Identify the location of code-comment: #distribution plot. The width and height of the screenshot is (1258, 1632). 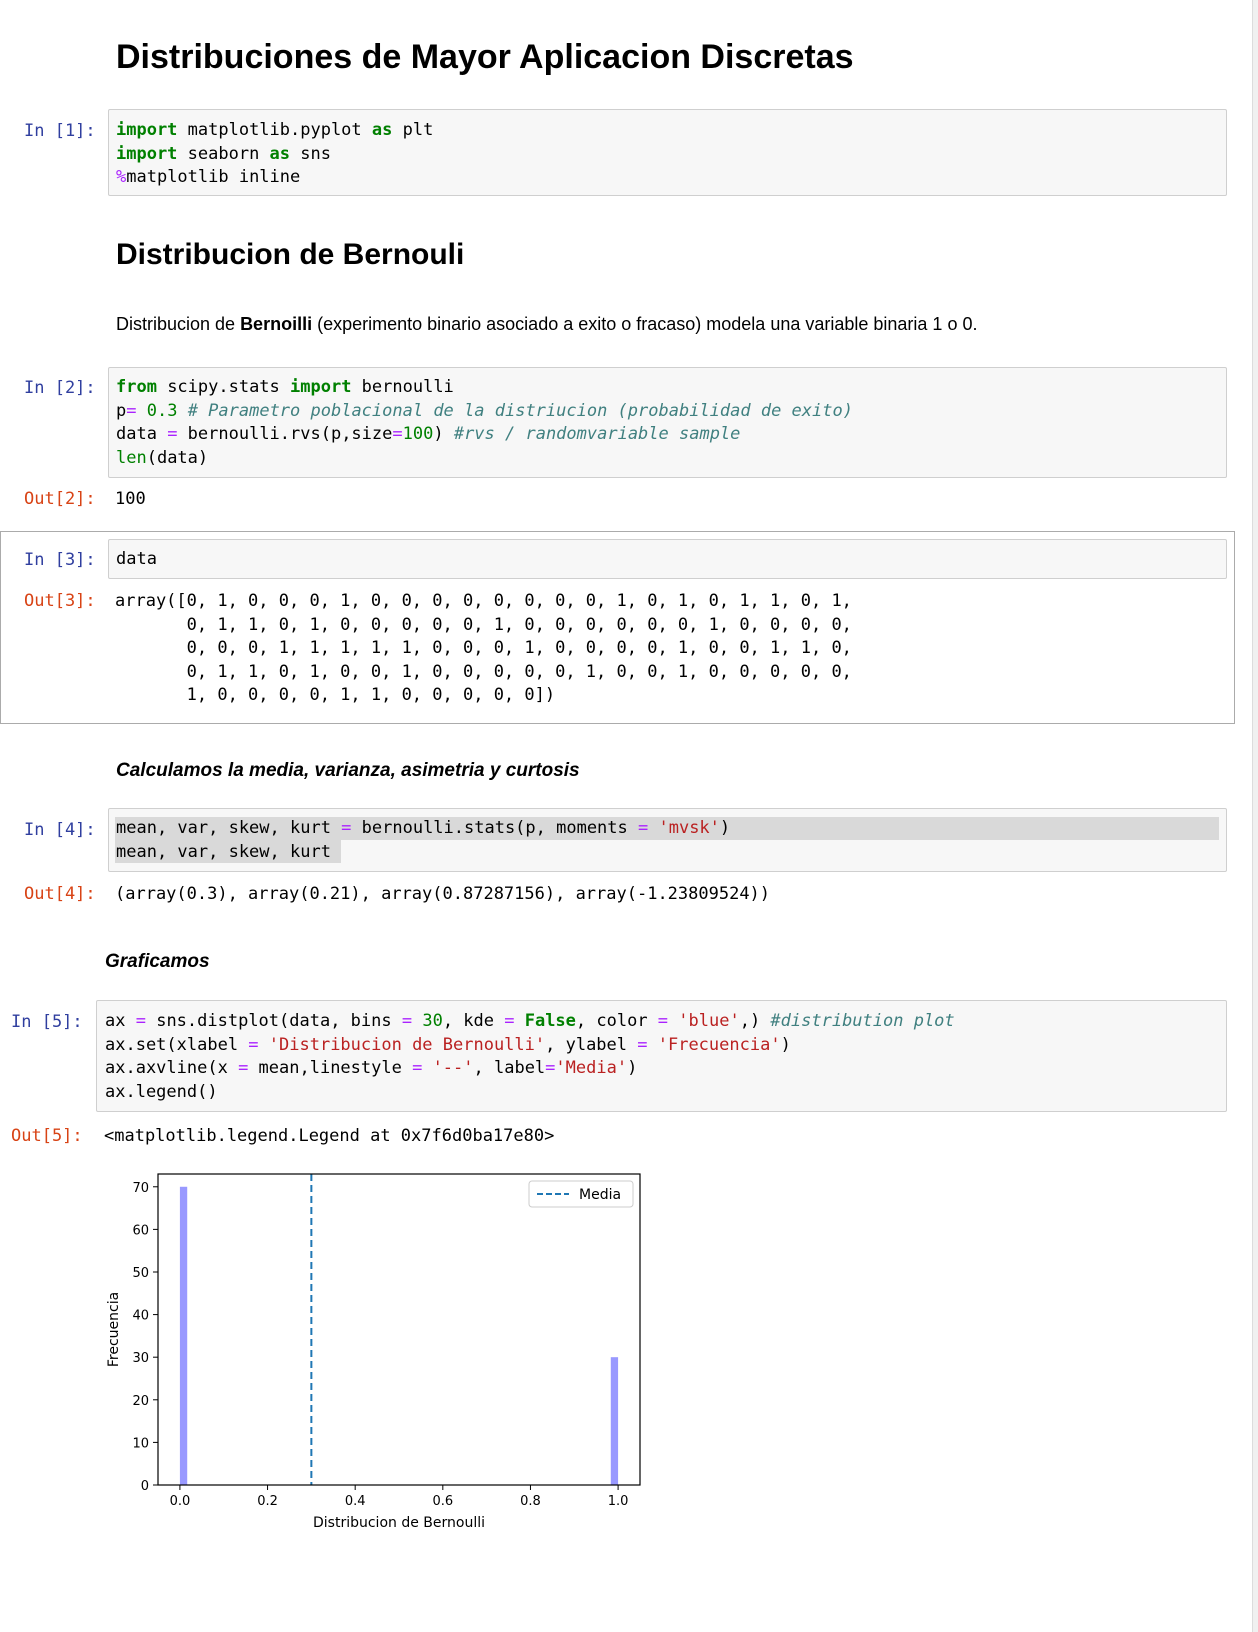
(862, 1021).